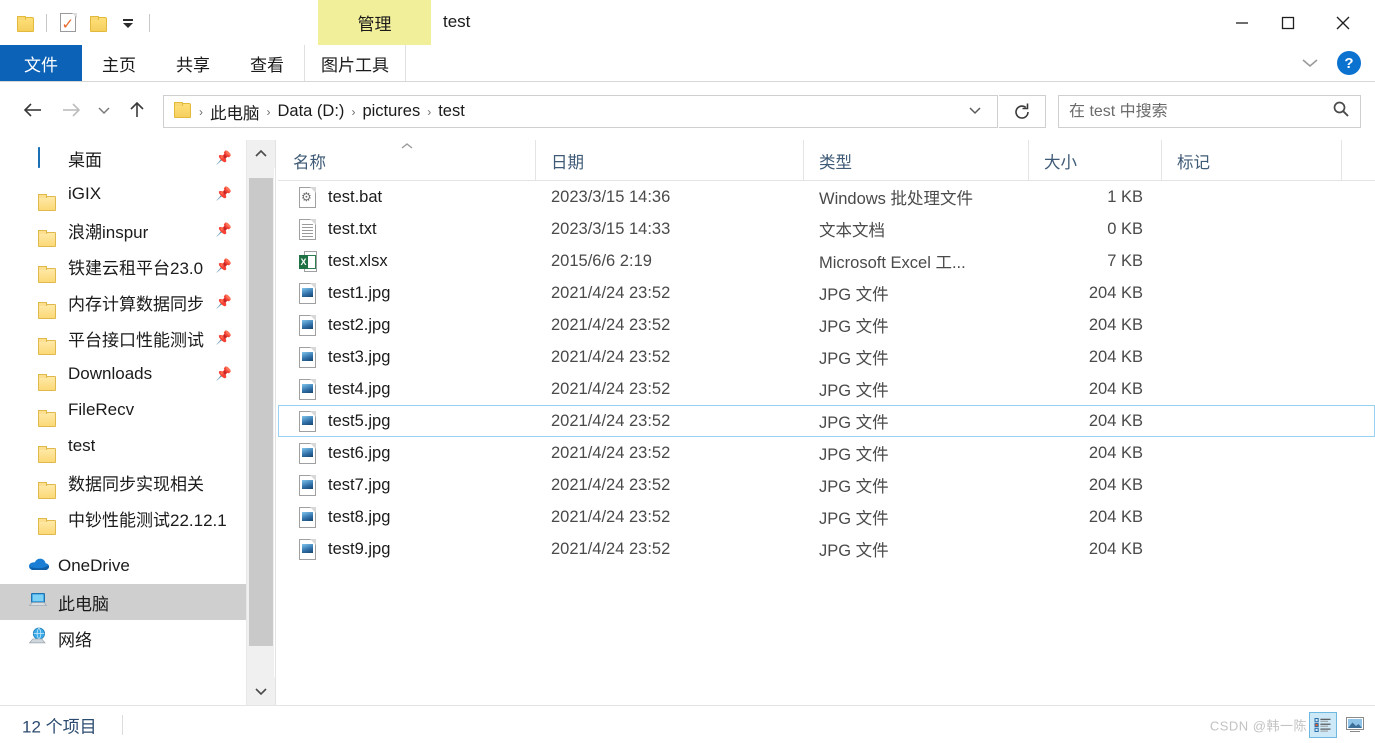 The height and width of the screenshot is (743, 1375). I want to click on search-icon, so click(1341, 111).